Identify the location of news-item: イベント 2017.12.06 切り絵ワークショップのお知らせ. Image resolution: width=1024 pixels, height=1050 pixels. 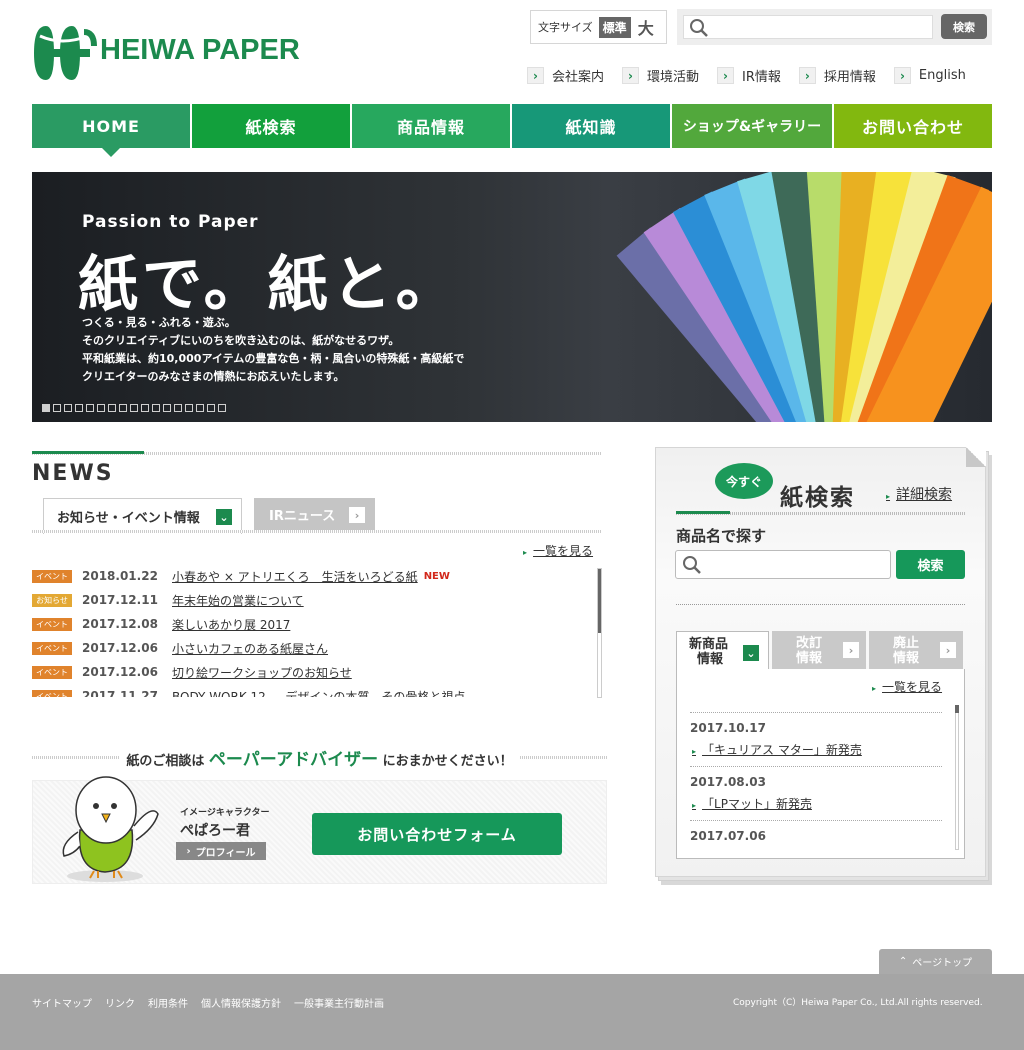
(317, 672).